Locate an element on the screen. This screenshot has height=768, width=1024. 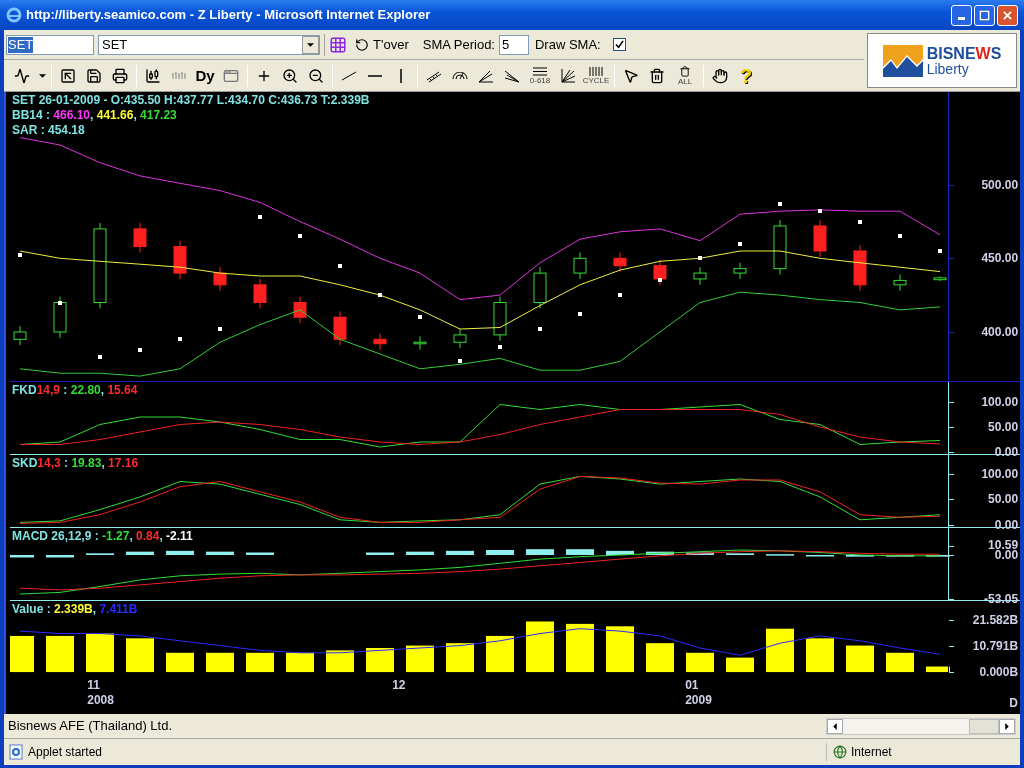
legend-text: 14,9 is located at coordinates (48, 390).